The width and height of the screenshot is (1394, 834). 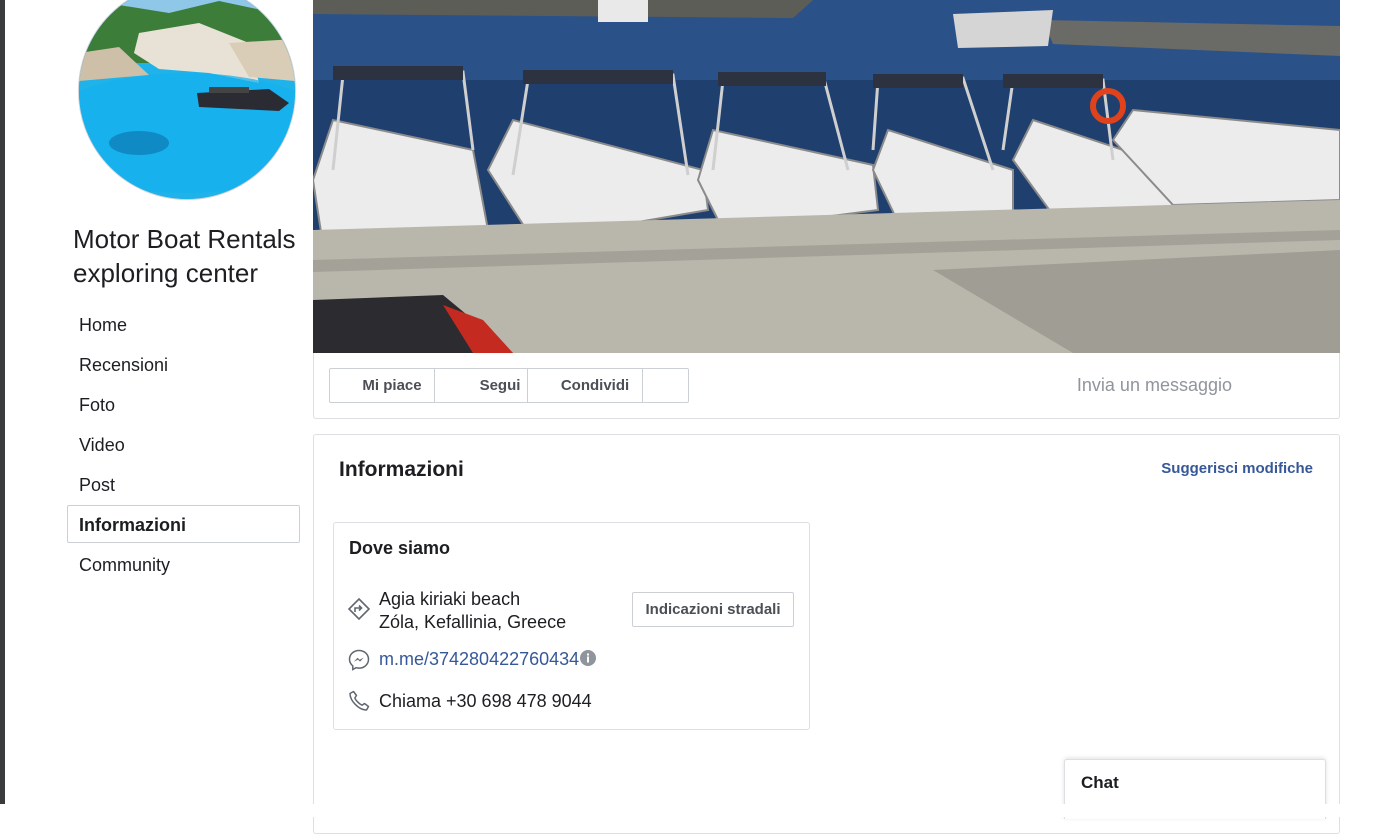 What do you see at coordinates (1154, 385) in the screenshot?
I see `send-message-button: Invia un messaggio` at bounding box center [1154, 385].